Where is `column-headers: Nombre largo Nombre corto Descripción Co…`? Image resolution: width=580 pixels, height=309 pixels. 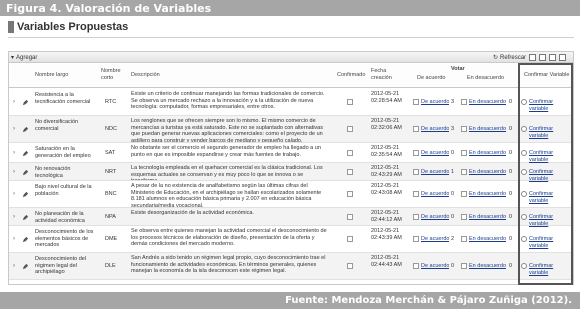 column-headers: Nombre largo Nombre corto Descripción Co… is located at coordinates (291, 76).